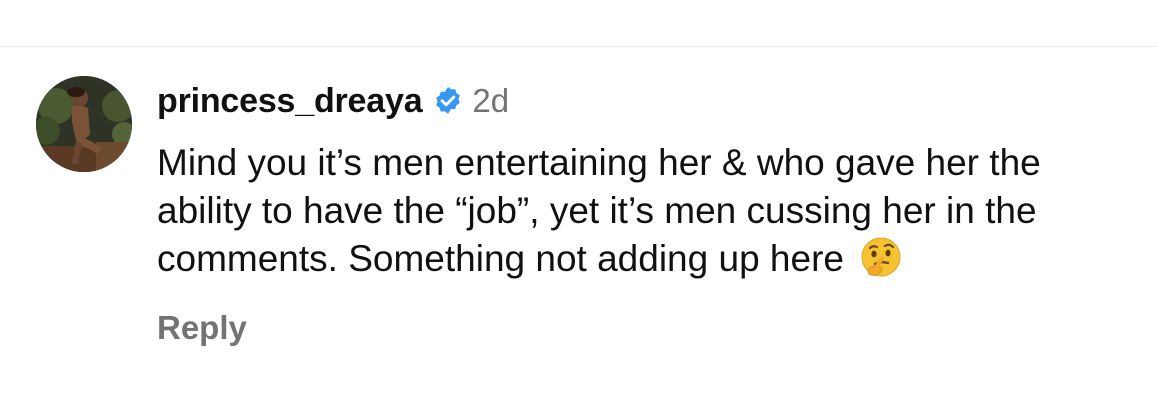 Image resolution: width=1157 pixels, height=407 pixels. I want to click on reply-button: Reply, so click(652, 328).